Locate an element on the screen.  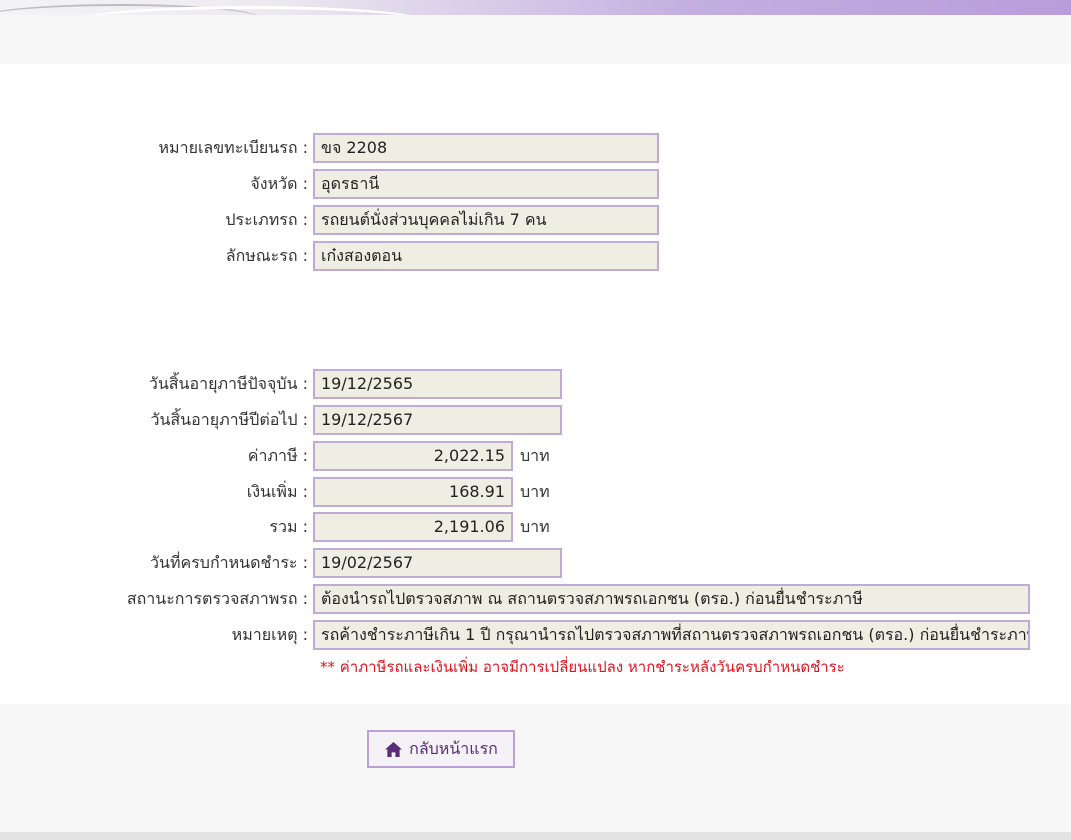
vehicle-type-field: รถยนต์นั่งส่วนบุคคลไม่เกิน 7 คน is located at coordinates (486, 220).